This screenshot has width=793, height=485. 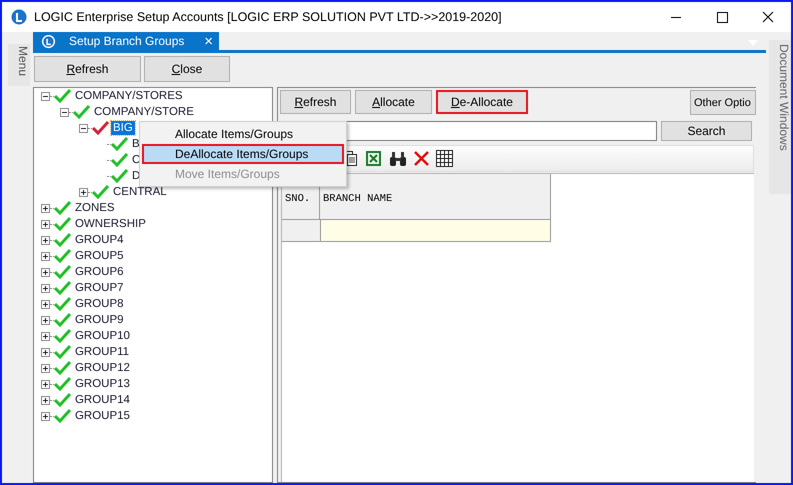 I want to click on partial-check-icon, so click(x=100, y=128).